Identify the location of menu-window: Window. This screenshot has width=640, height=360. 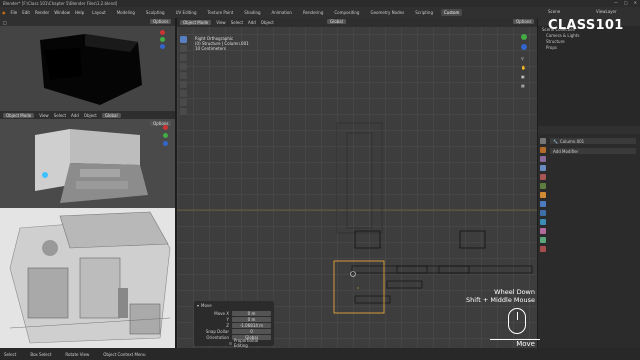
(62, 12).